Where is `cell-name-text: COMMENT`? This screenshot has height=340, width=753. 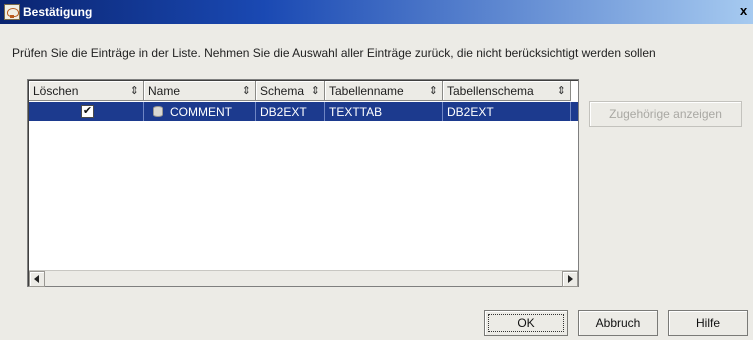
cell-name-text: COMMENT is located at coordinates (201, 112).